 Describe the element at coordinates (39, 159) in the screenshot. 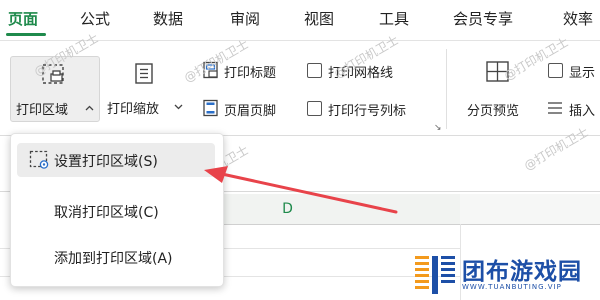

I see `set-print-area-icon` at that location.